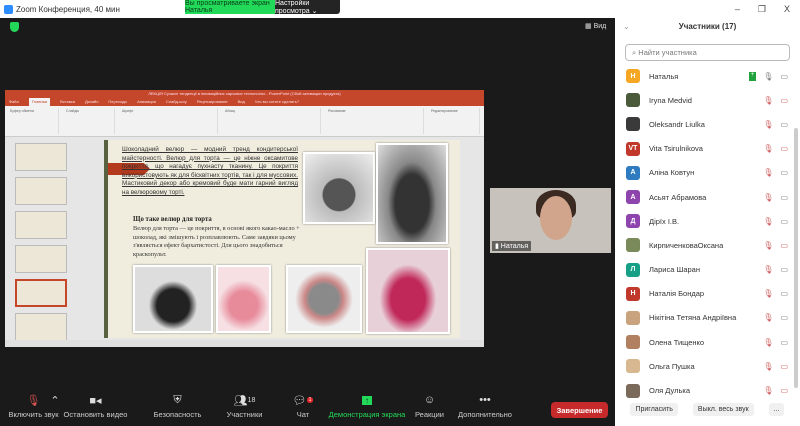  What do you see at coordinates (14, 27) in the screenshot?
I see `security-shield-icon` at bounding box center [14, 27].